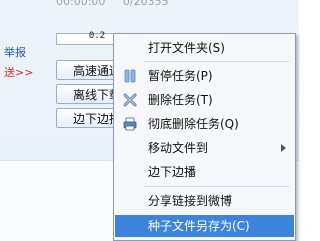 This screenshot has width=320, height=241. I want to click on menu-item-permanently-delete: 彻底删除任务(Q), so click(204, 124).